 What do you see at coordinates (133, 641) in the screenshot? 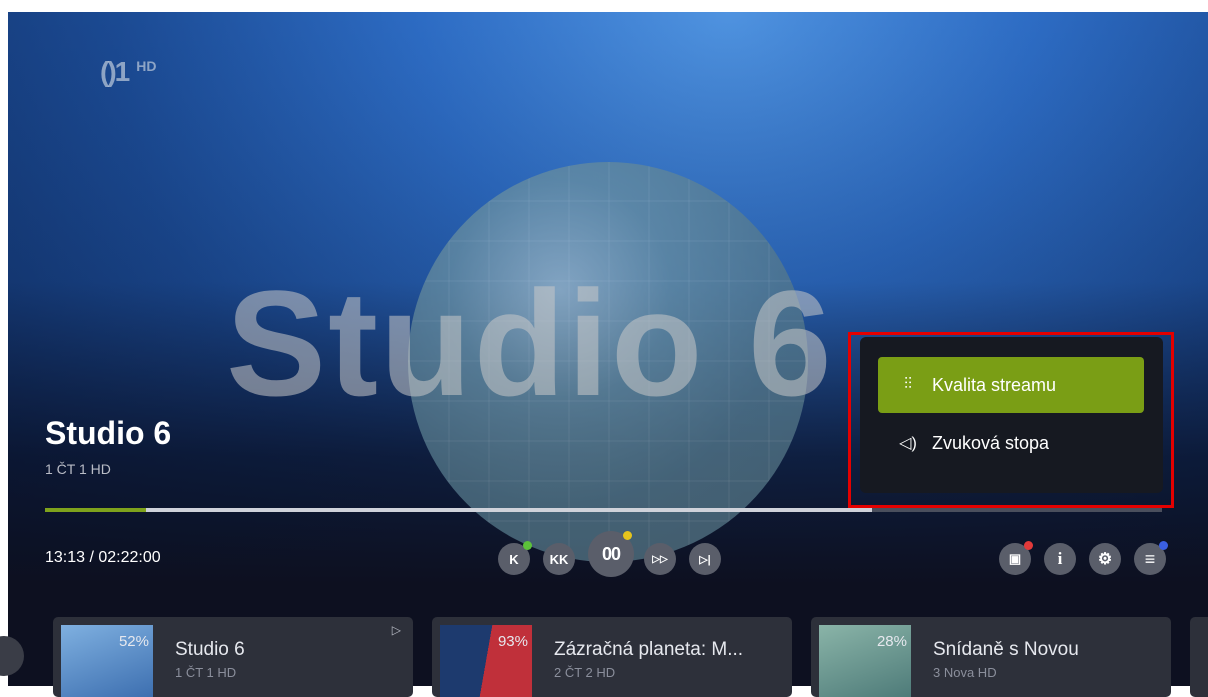
I see `card-percent: 52%` at bounding box center [133, 641].